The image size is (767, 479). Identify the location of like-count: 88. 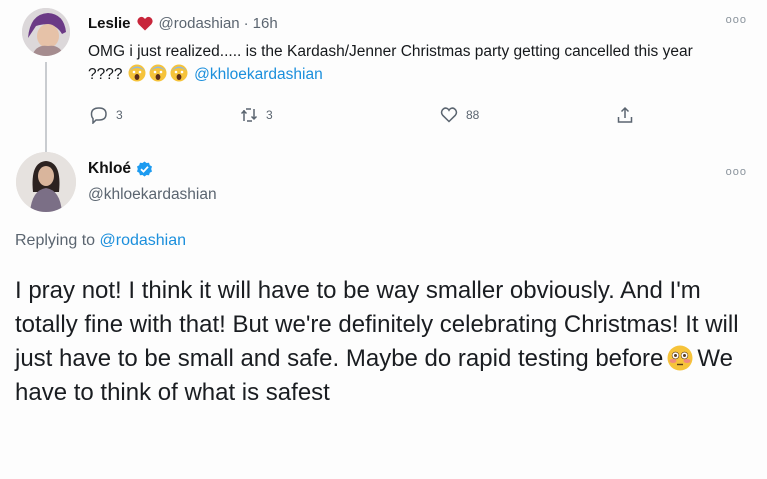
(473, 115).